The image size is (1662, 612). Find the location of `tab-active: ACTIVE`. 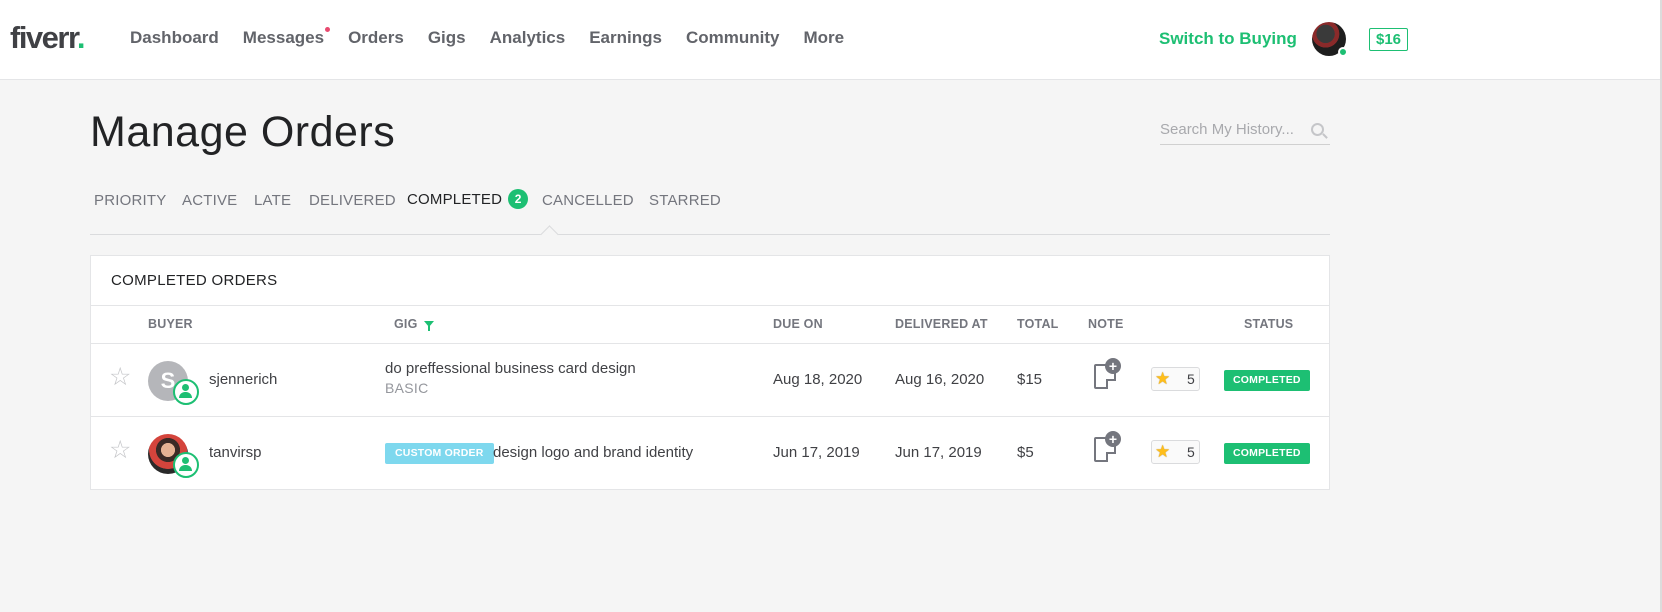

tab-active: ACTIVE is located at coordinates (209, 200).